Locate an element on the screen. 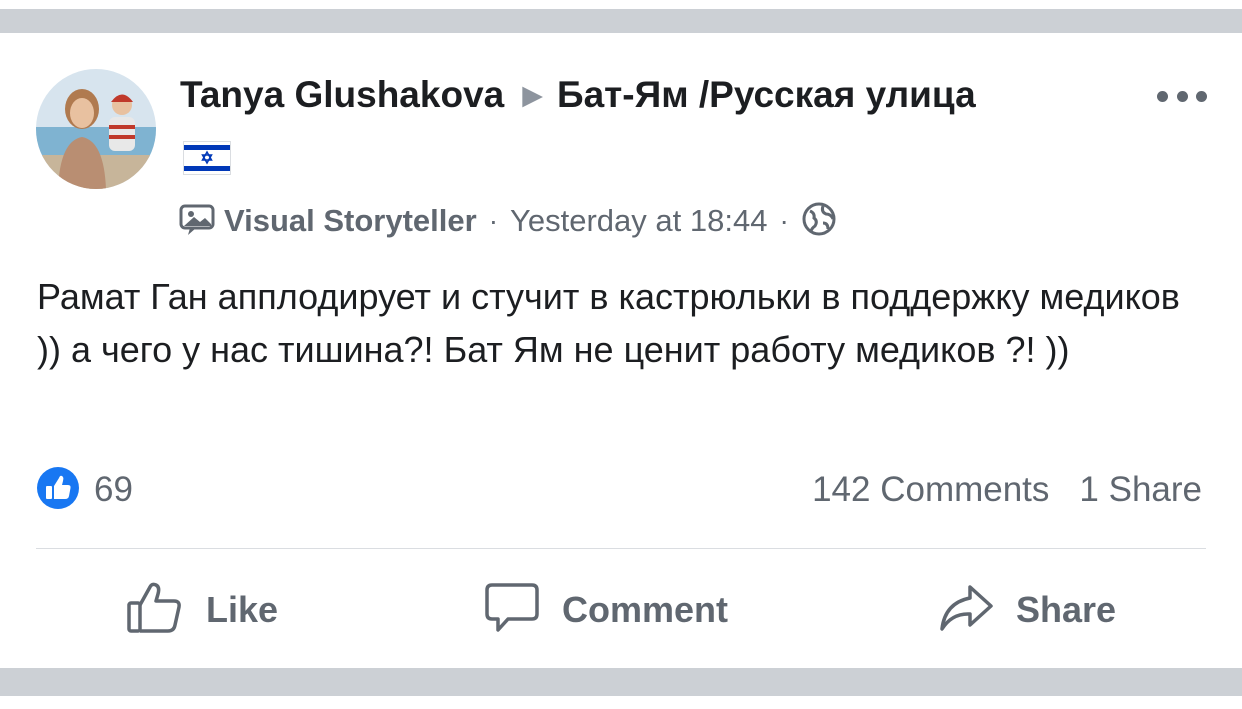  like-button: Like is located at coordinates (202, 610).